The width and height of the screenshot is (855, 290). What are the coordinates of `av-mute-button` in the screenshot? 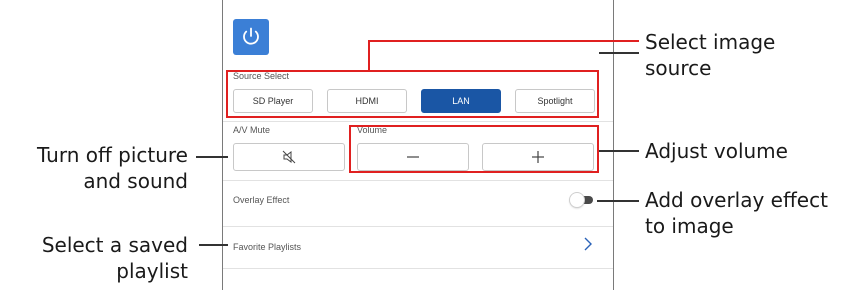 It's located at (289, 157).